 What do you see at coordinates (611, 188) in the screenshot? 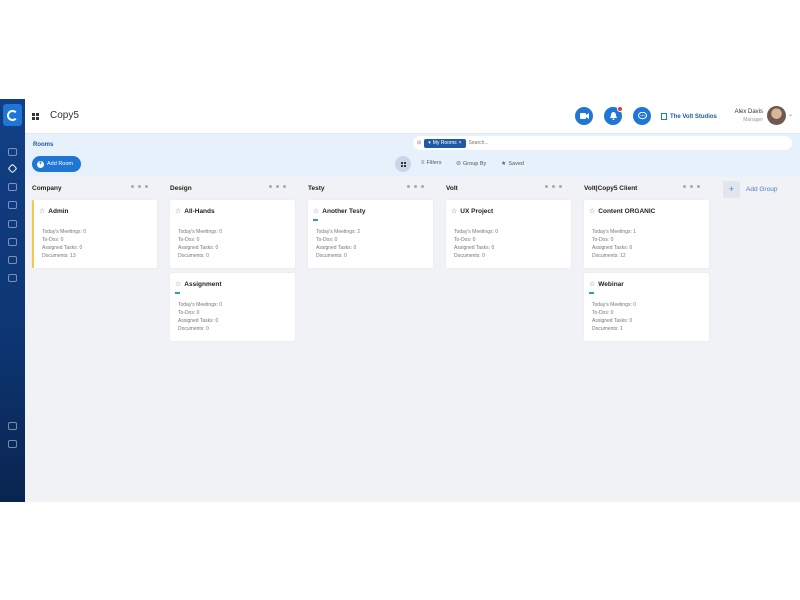
I see `group-title: Volt|Copy5 Client` at bounding box center [611, 188].